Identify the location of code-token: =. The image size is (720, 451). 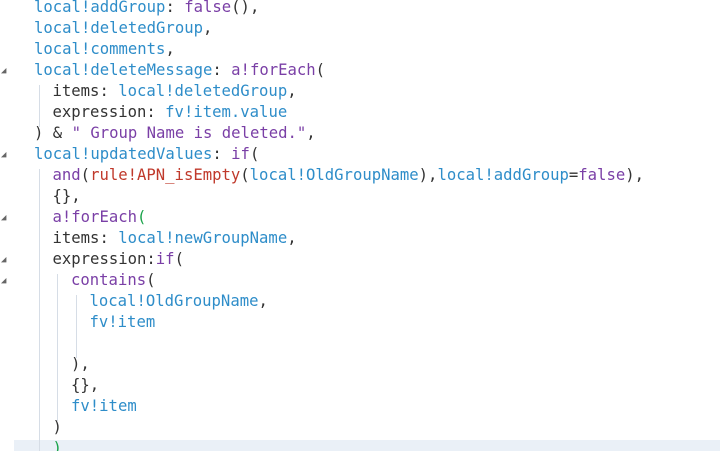
(573, 175).